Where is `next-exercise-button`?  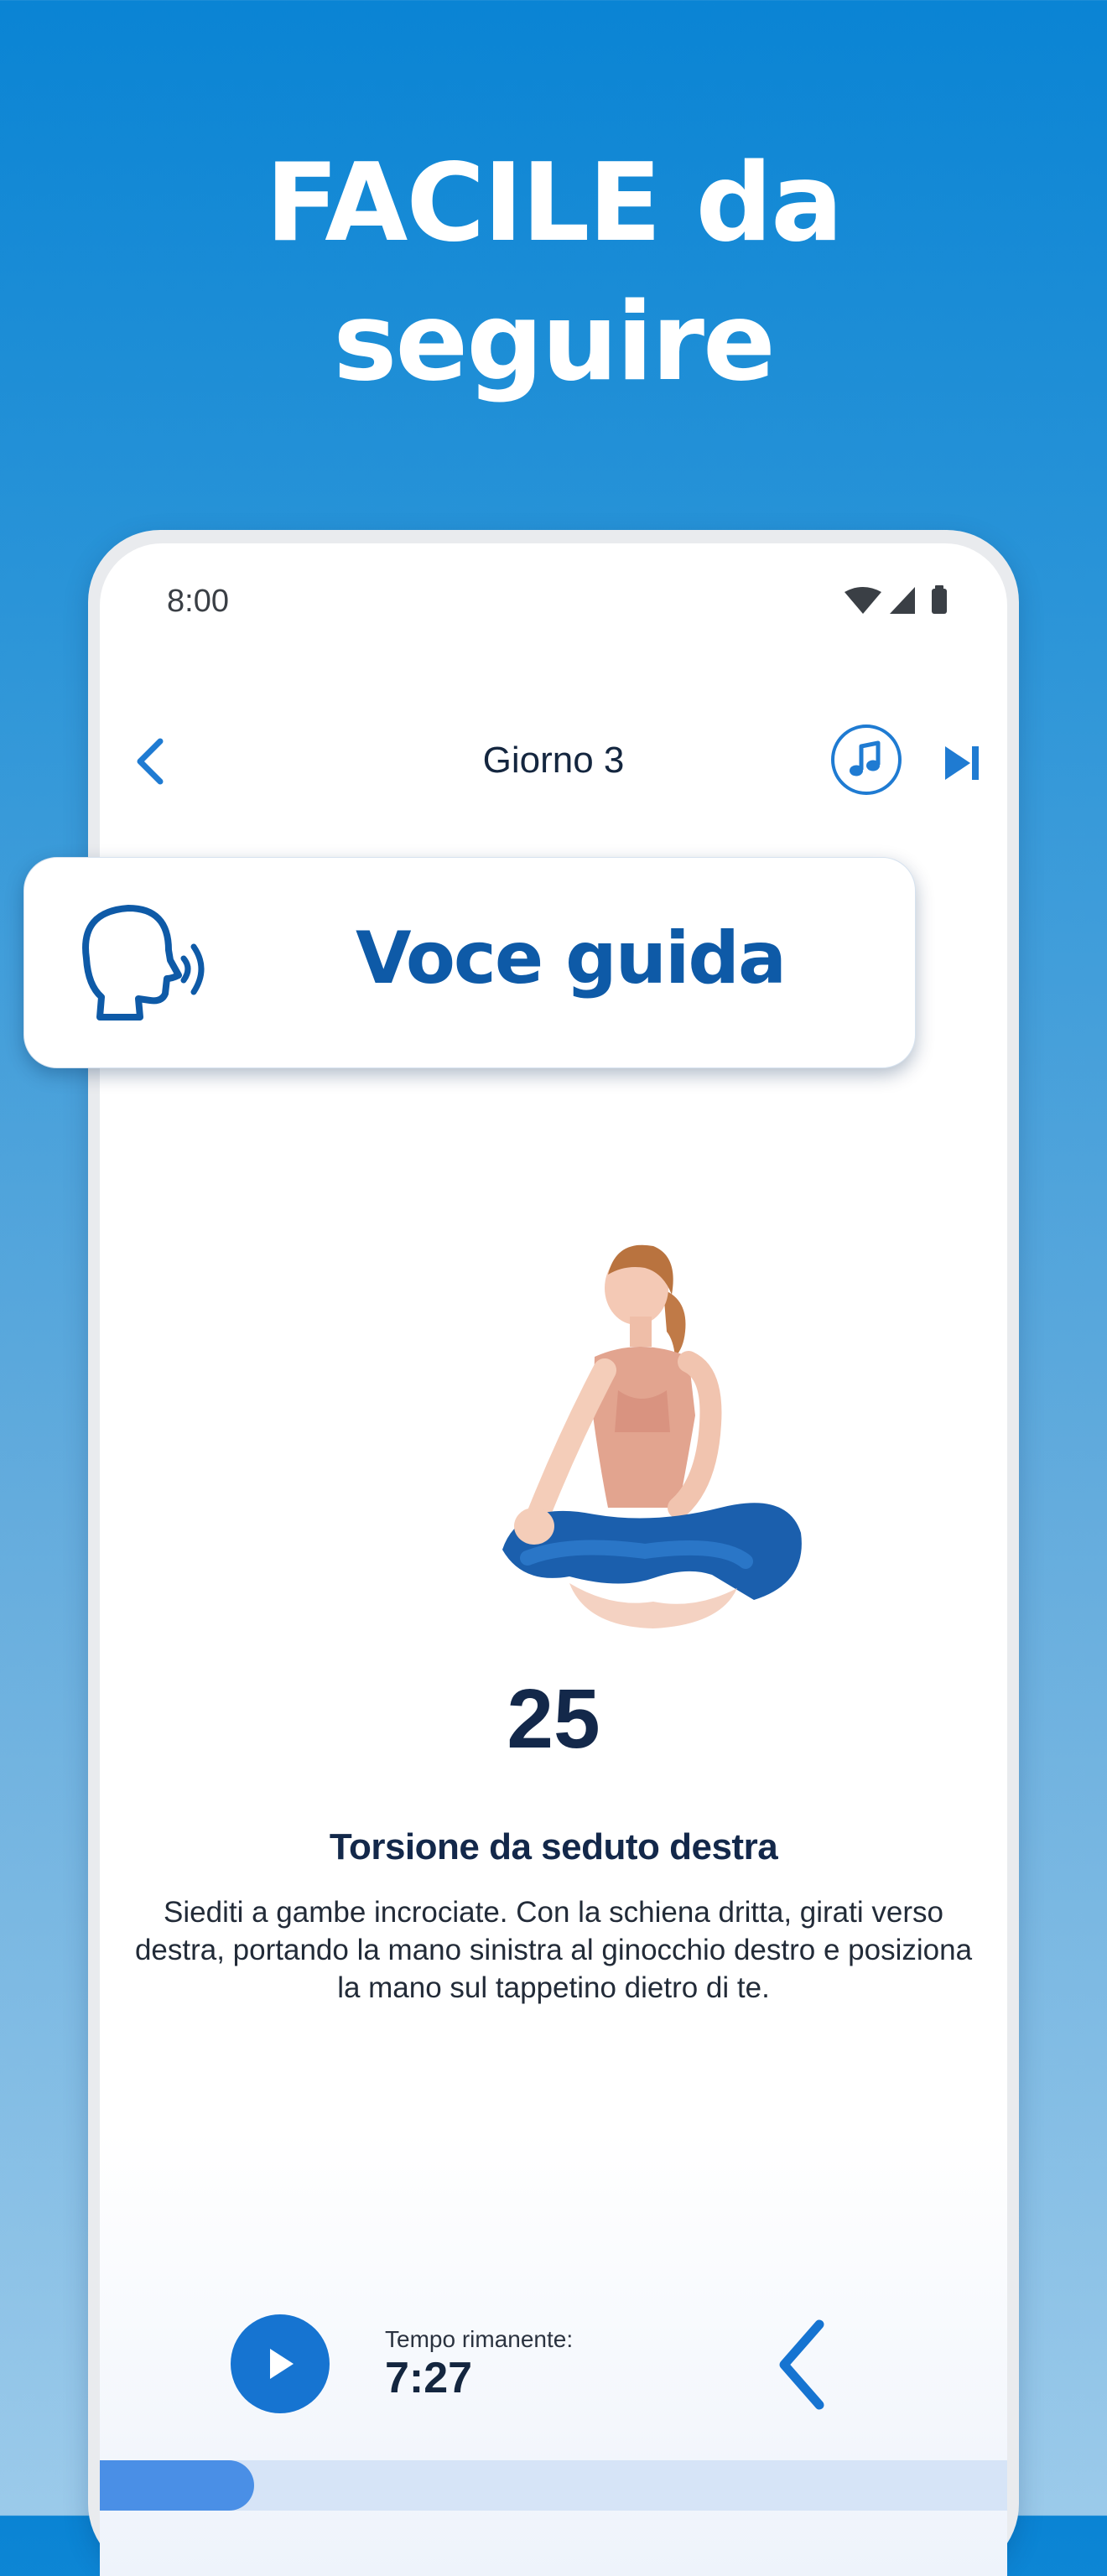
next-exercise-button is located at coordinates (1002, 2366).